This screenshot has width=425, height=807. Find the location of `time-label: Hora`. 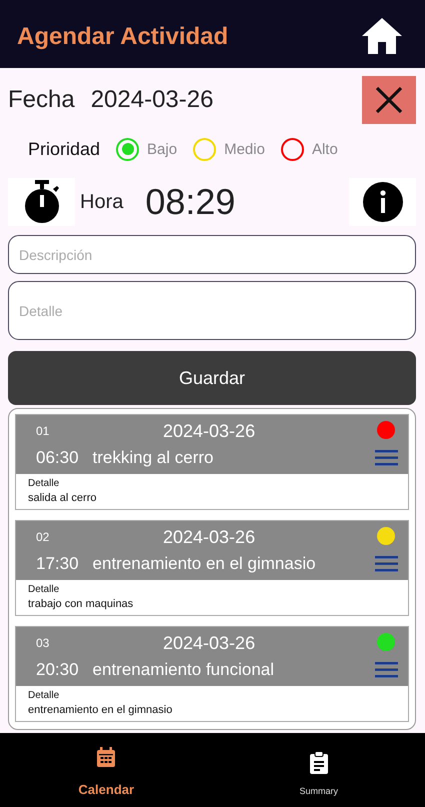

time-label: Hora is located at coordinates (102, 202).